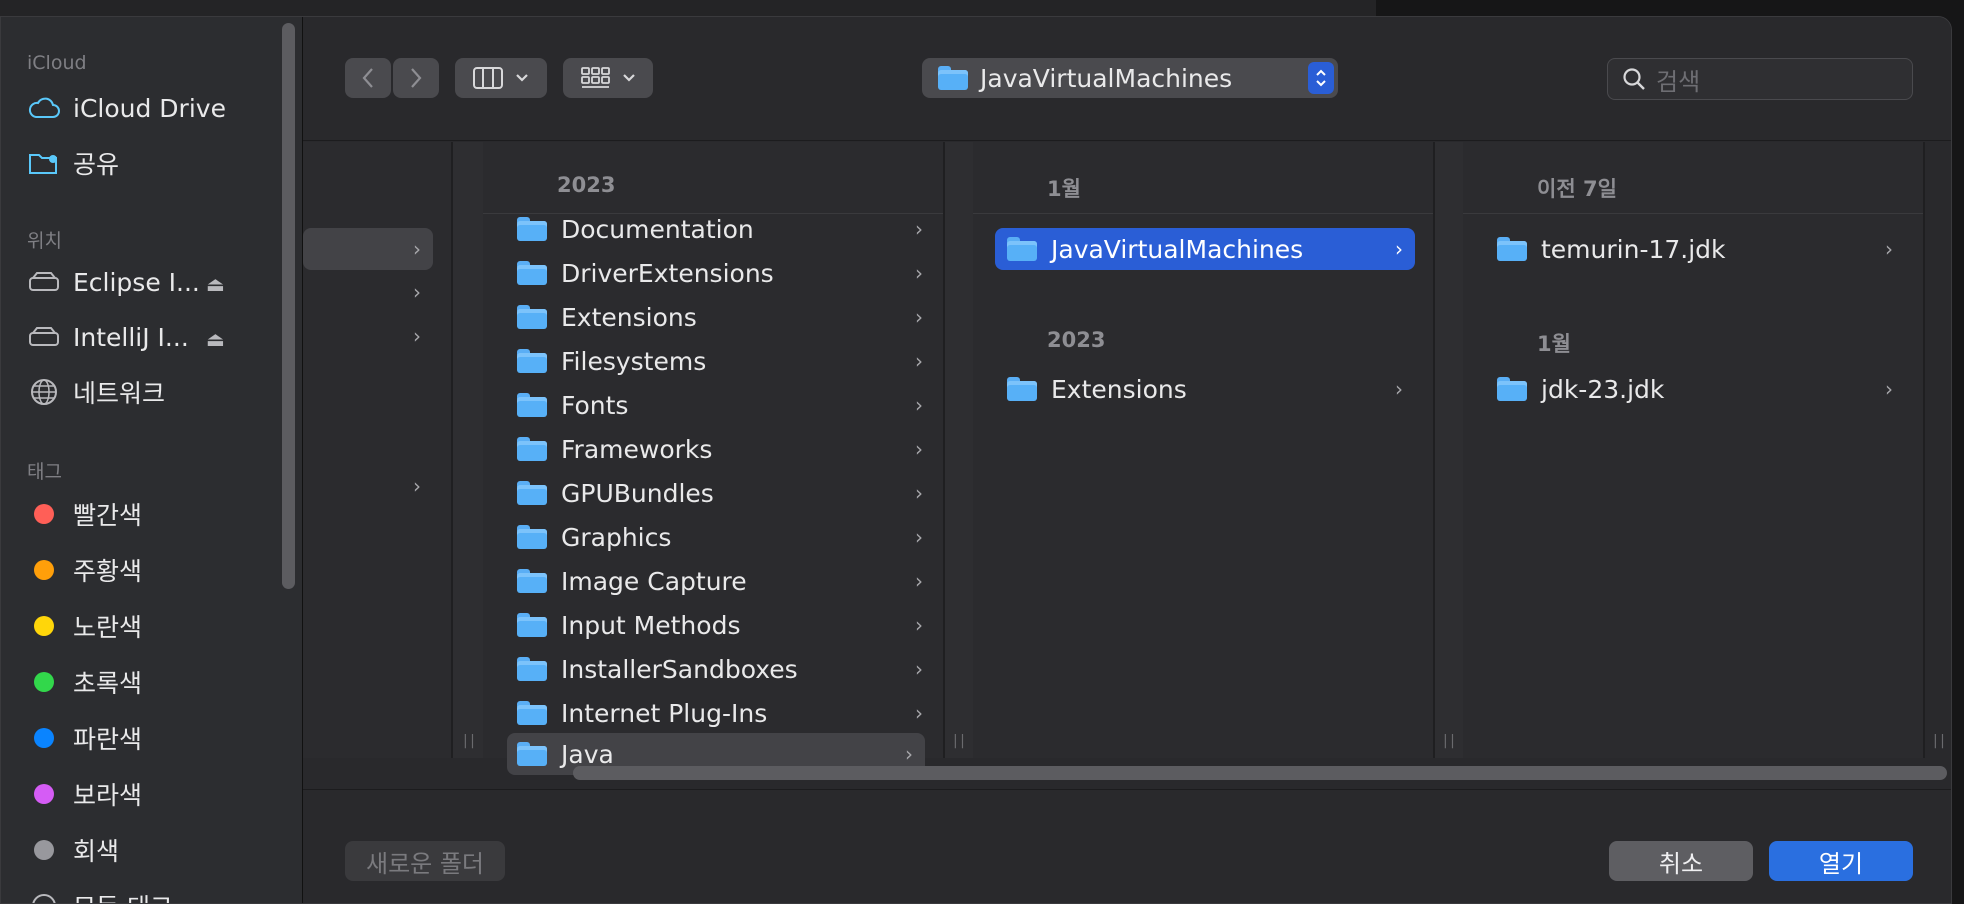 This screenshot has width=1964, height=904. What do you see at coordinates (654, 581) in the screenshot?
I see `folder-name: Image Capture` at bounding box center [654, 581].